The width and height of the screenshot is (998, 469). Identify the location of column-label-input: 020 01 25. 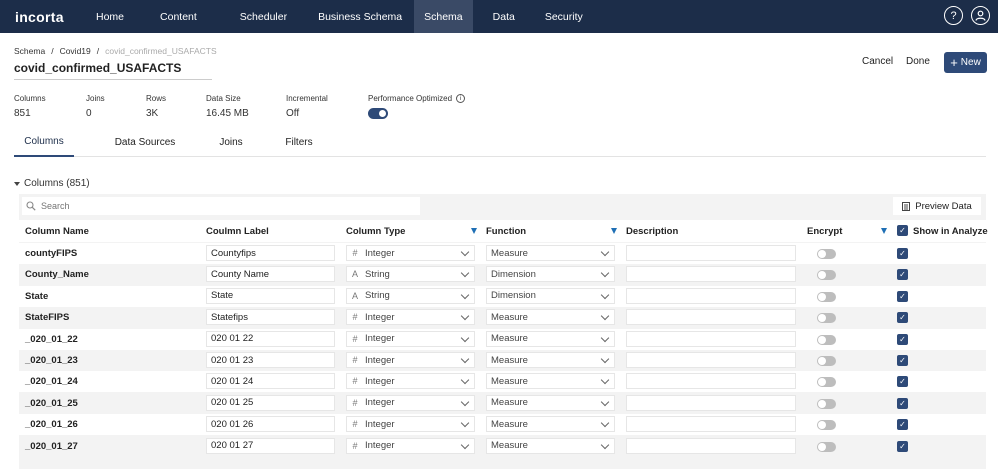
(270, 402).